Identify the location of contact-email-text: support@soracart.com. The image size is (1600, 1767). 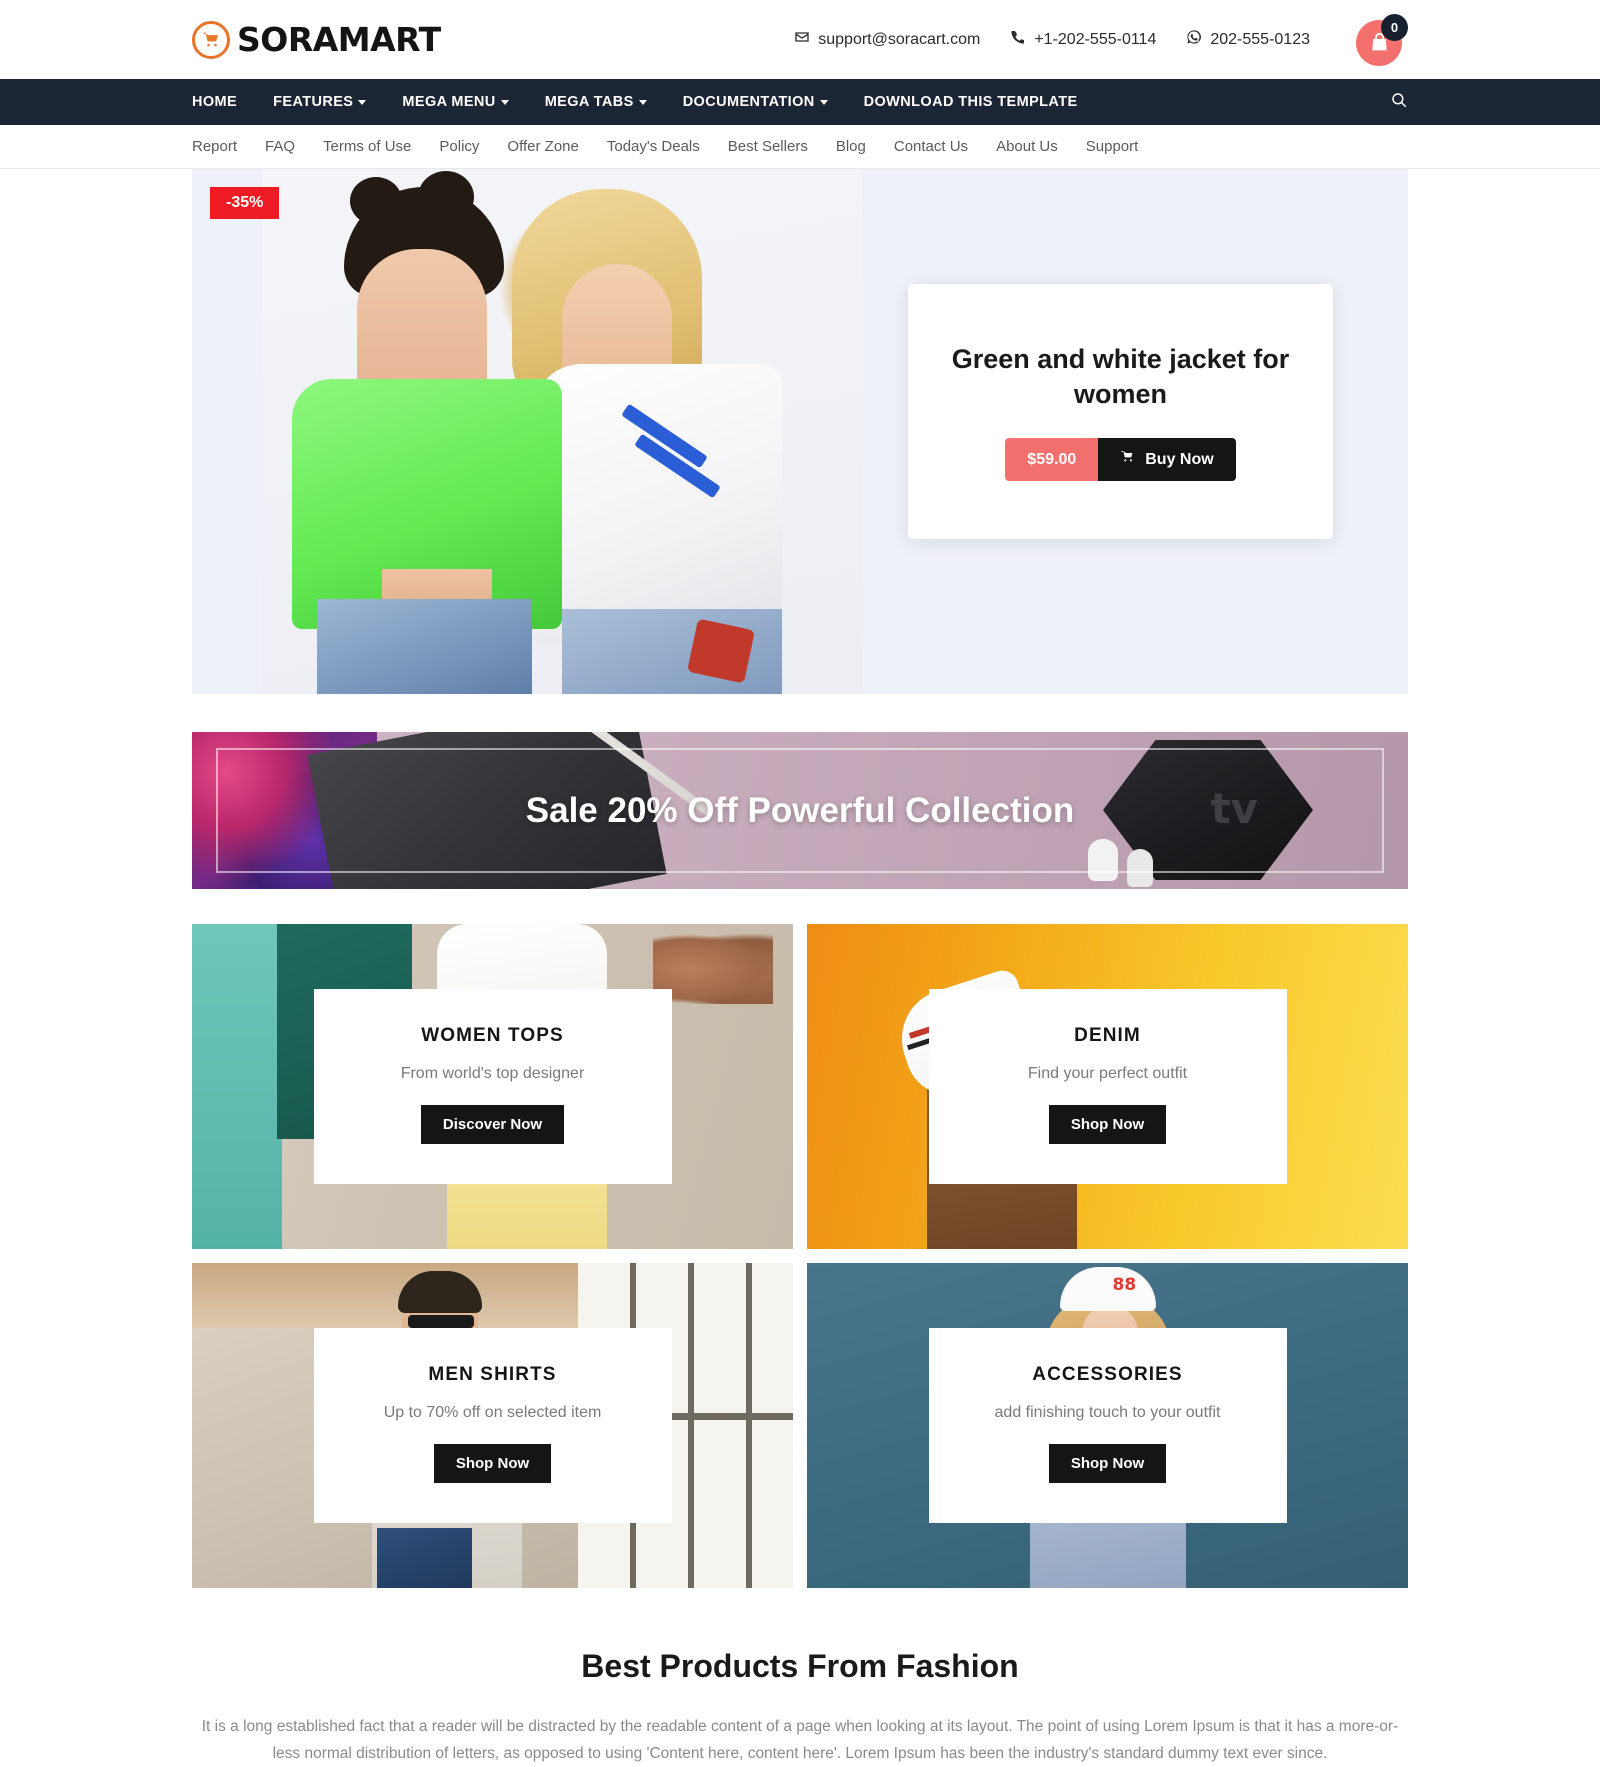
(899, 39).